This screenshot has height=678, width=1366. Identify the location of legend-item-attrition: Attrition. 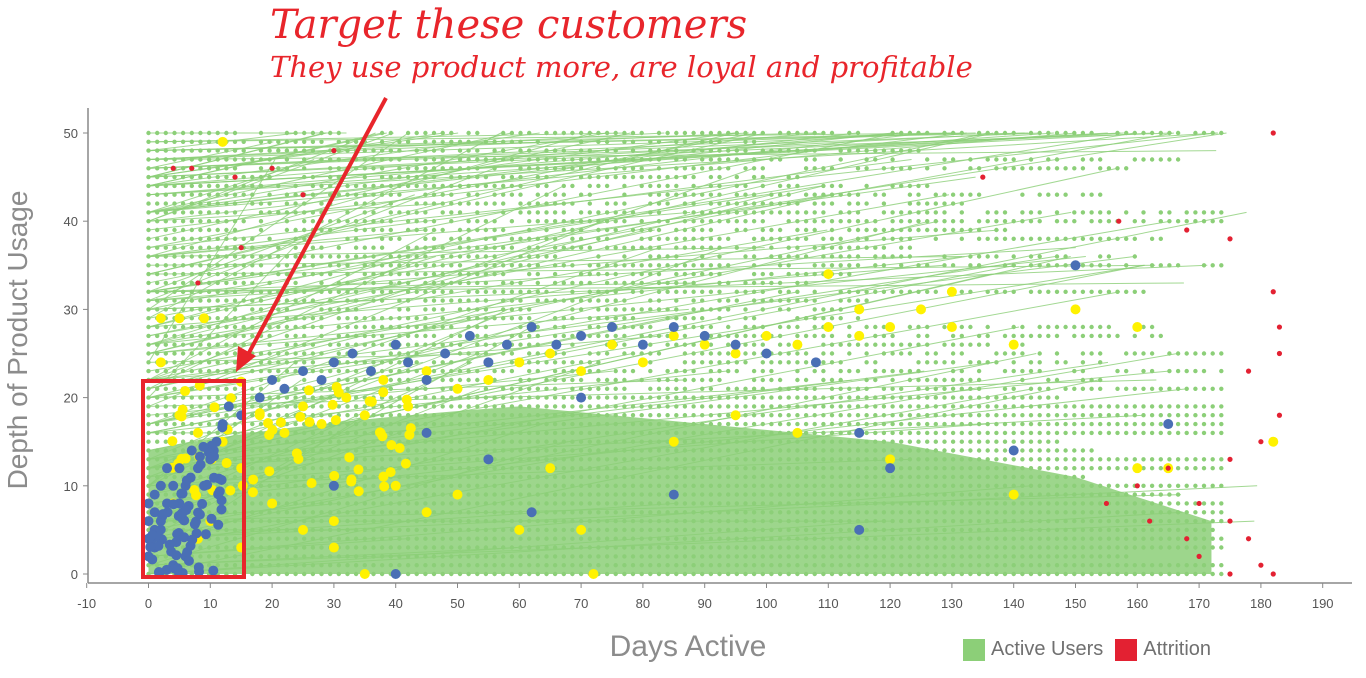
(1163, 649).